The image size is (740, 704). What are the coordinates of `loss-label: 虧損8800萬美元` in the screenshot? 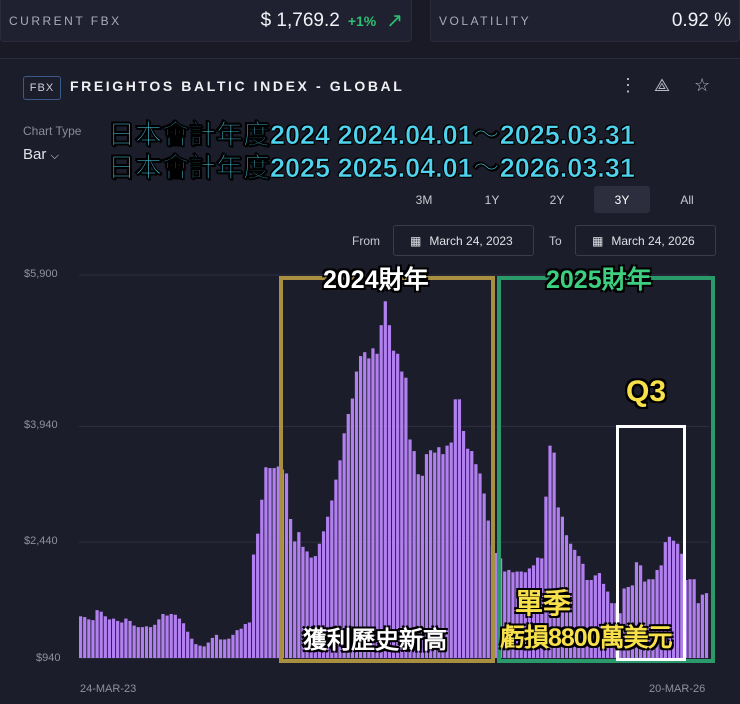 It's located at (586, 638).